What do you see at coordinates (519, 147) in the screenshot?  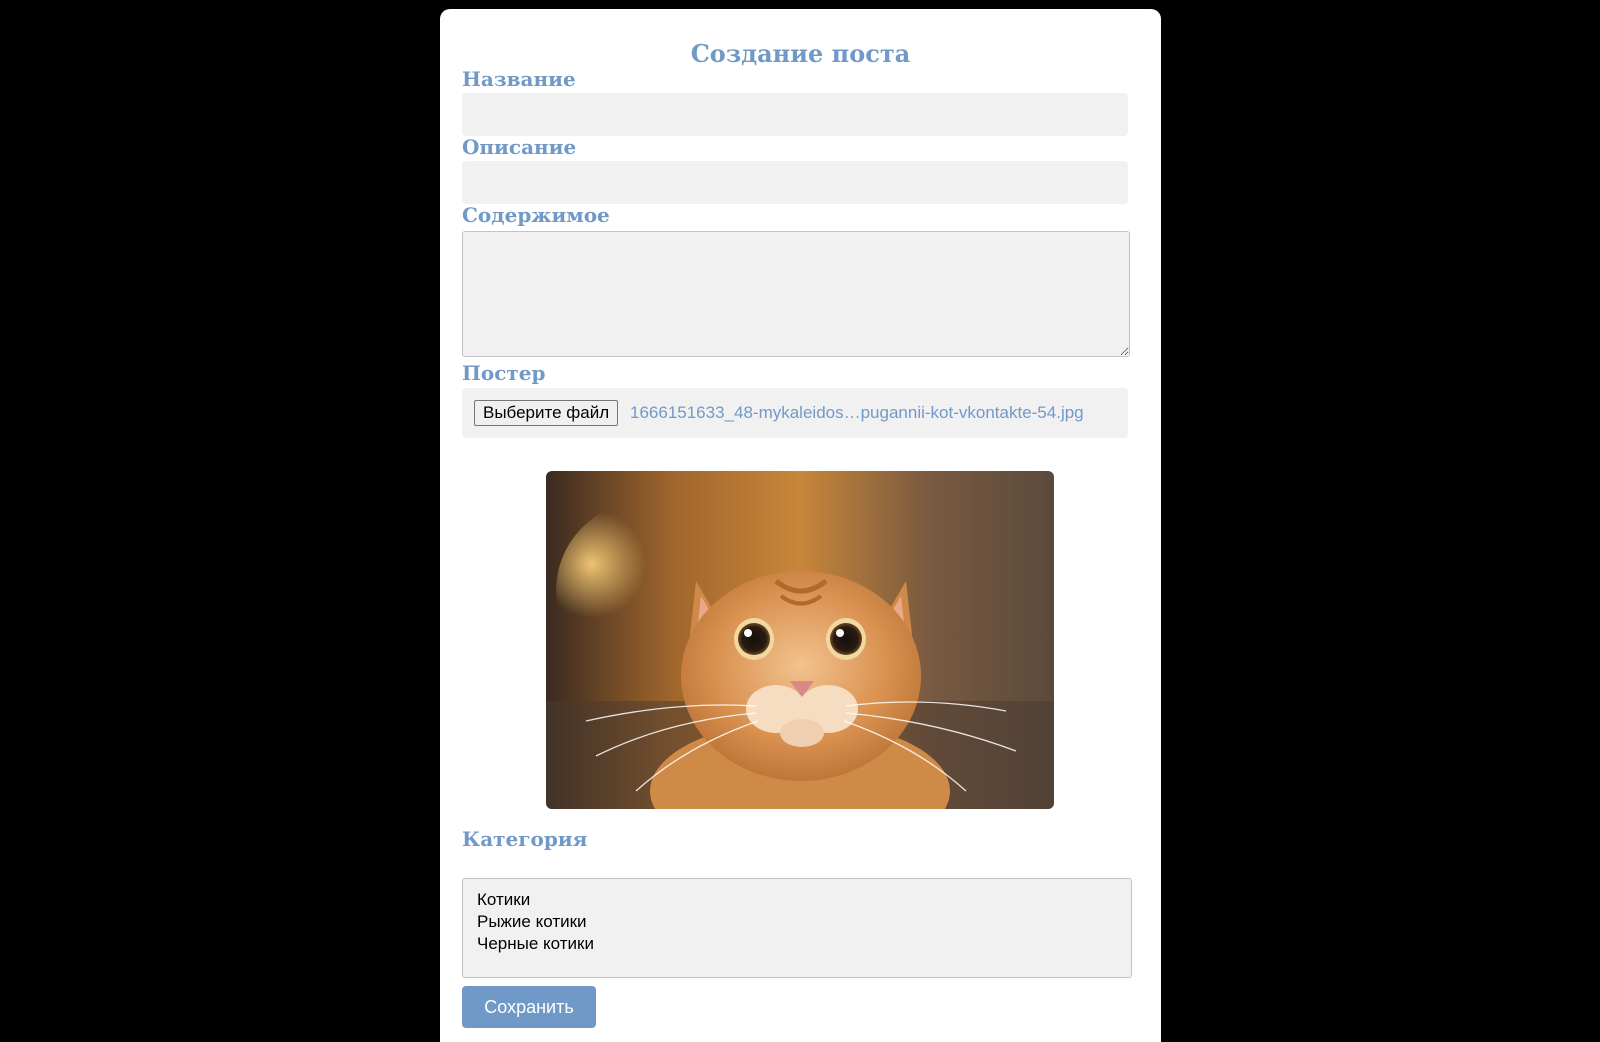 I see `description-label: Описание` at bounding box center [519, 147].